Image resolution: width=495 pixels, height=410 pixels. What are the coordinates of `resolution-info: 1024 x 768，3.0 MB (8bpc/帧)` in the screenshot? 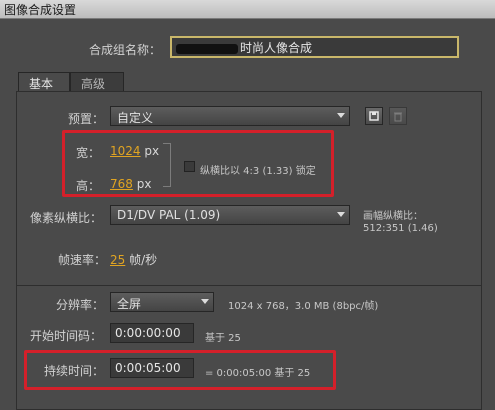 It's located at (303, 306).